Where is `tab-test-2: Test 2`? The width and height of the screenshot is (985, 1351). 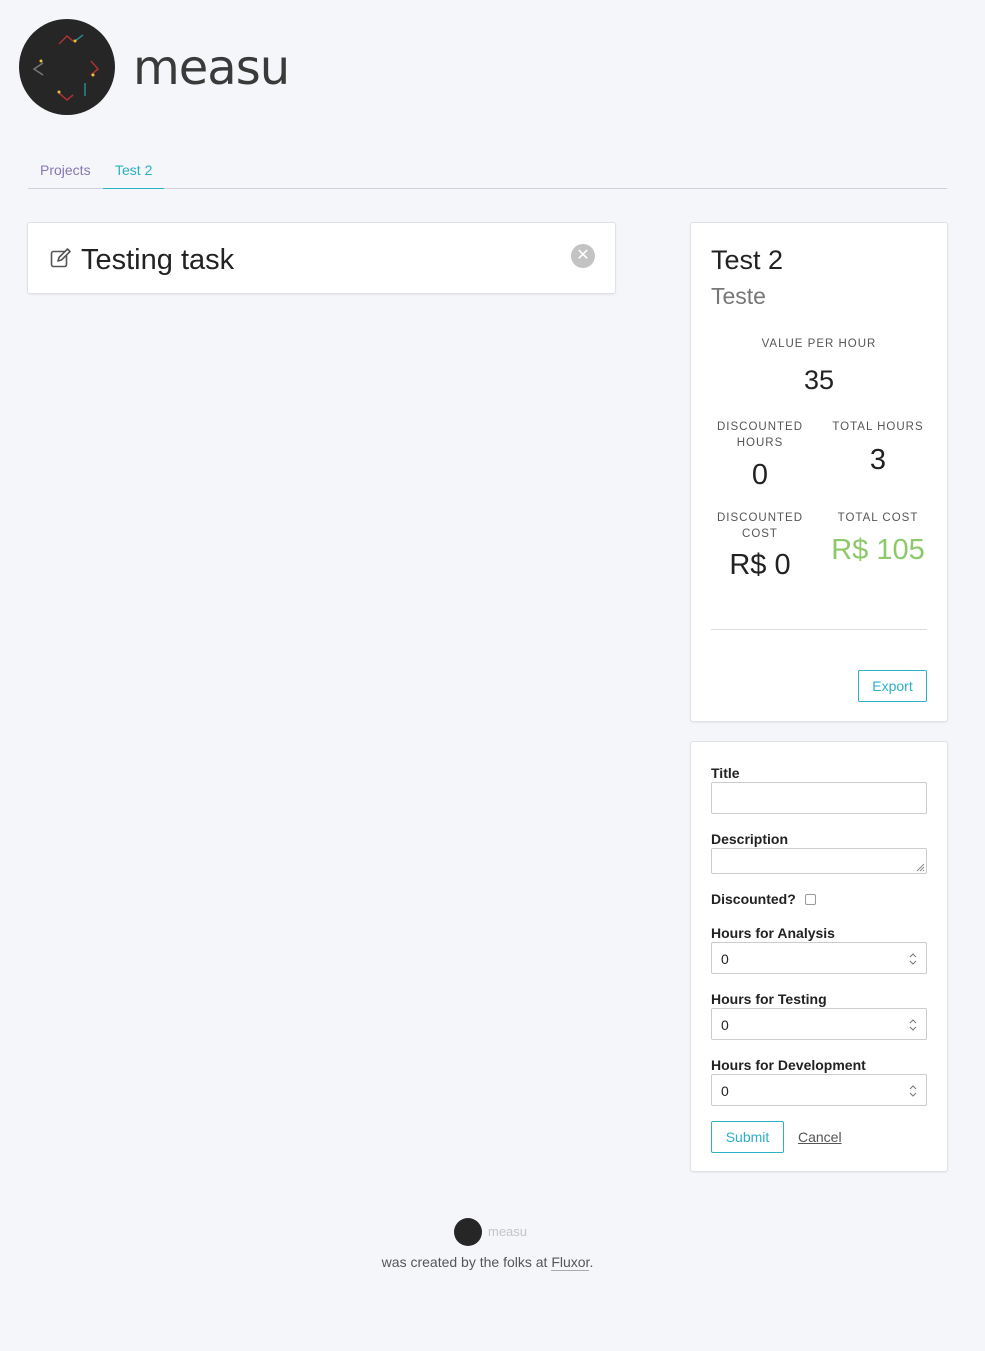 tab-test-2: Test 2 is located at coordinates (134, 170).